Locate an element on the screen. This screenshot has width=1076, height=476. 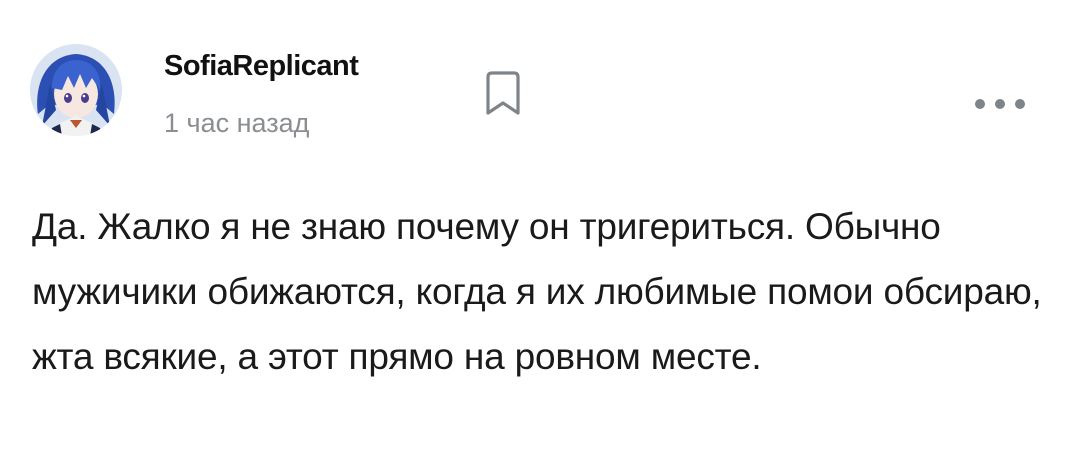
avatar is located at coordinates (76, 90).